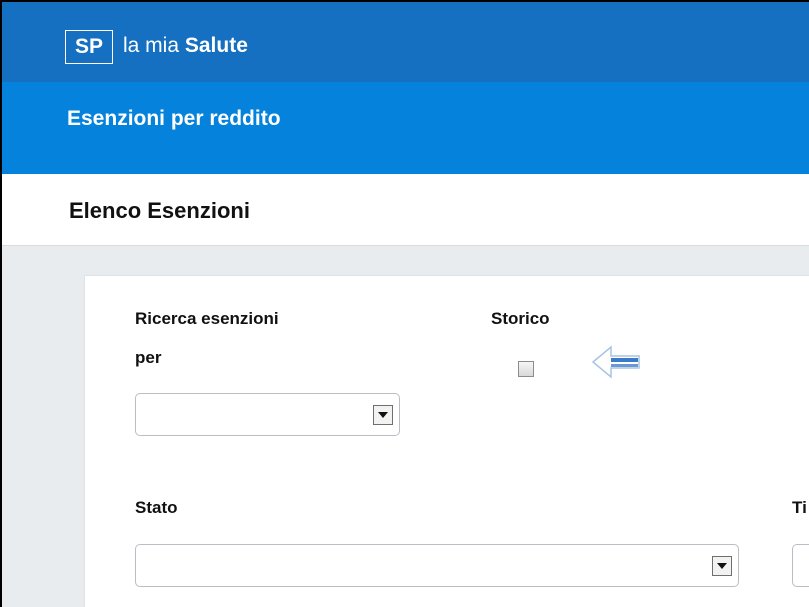 Image resolution: width=809 pixels, height=607 pixels. I want to click on storico-label: Storico, so click(520, 318).